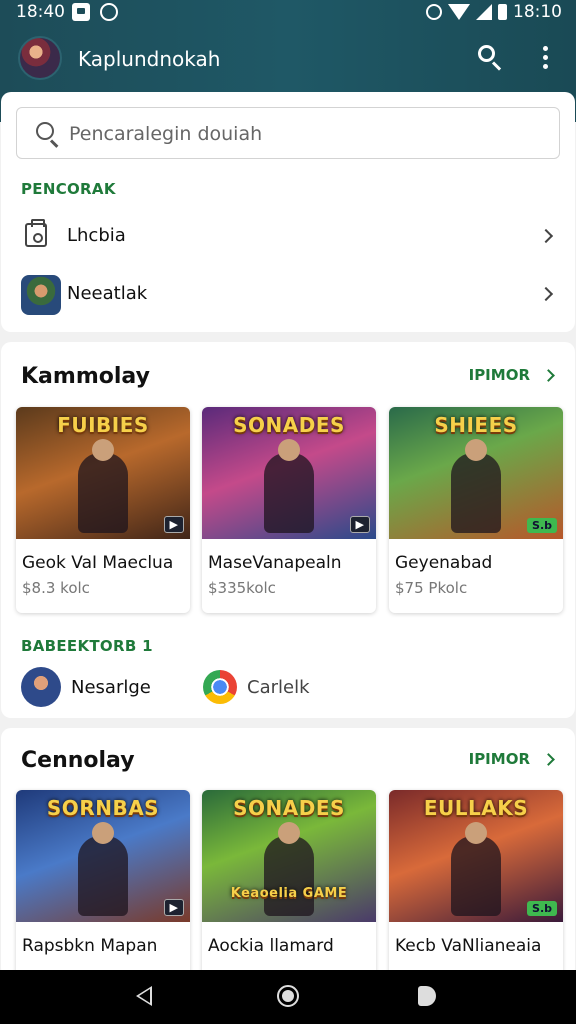 The image size is (576, 1024). I want to click on friend-item: Nesarlge, so click(86, 687).